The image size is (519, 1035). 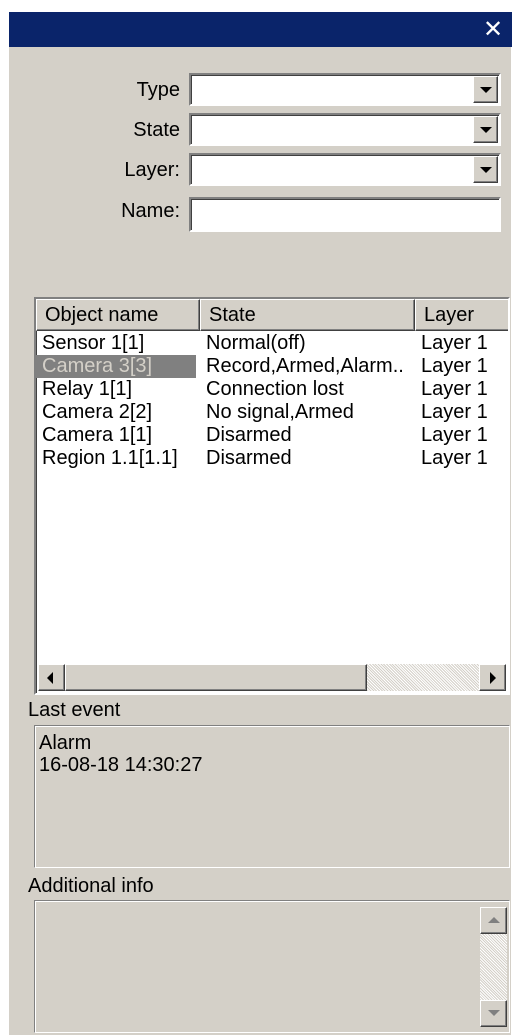 I want to click on list-header: Object name State Layer, so click(x=272, y=315).